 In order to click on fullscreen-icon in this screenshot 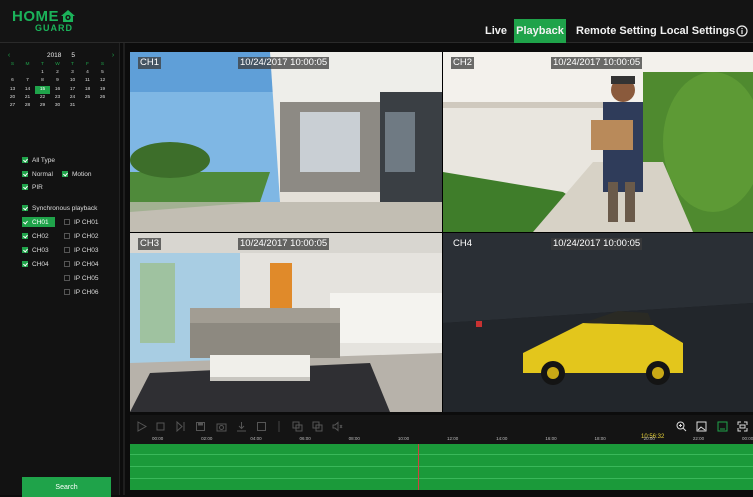, I will do `click(722, 425)`.